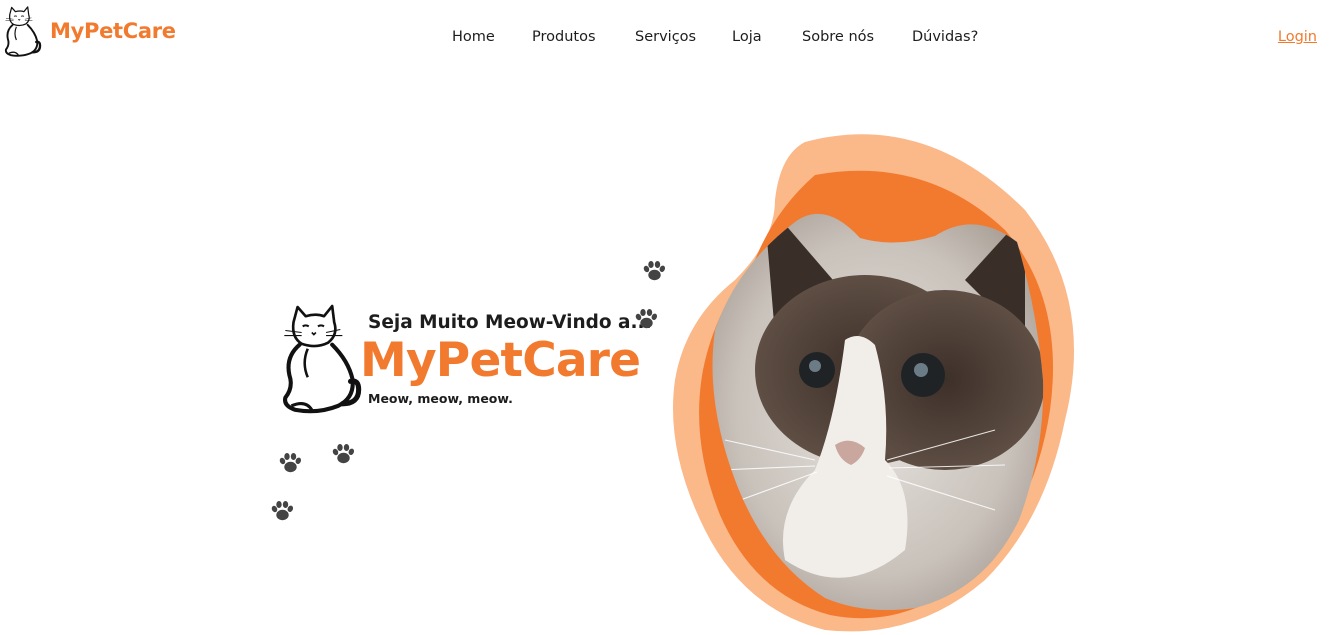  I want to click on nav-link-produtos: Produtos, so click(564, 37).